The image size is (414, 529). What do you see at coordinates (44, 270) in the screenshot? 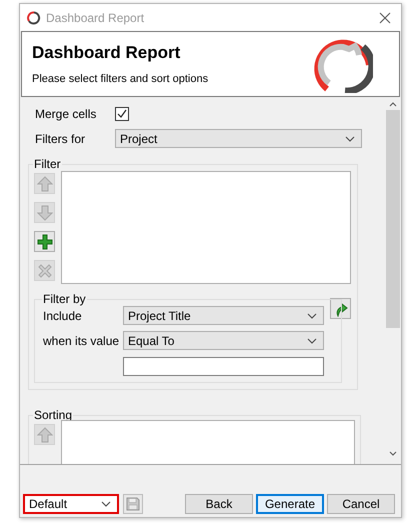
I see `cross-icon` at bounding box center [44, 270].